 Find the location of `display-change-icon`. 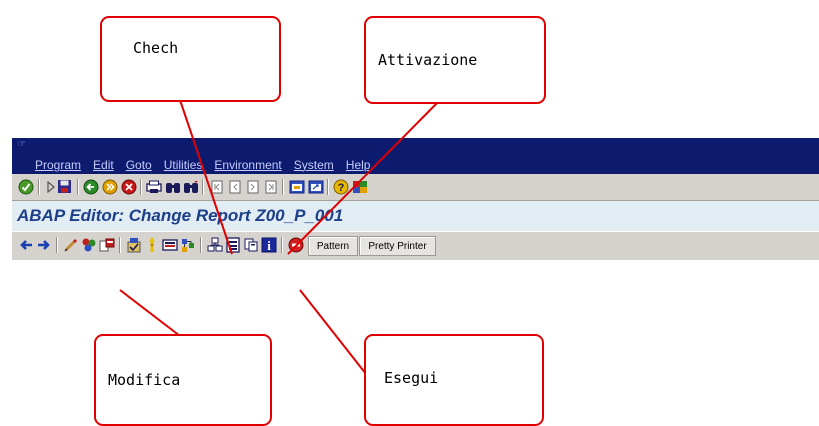

display-change-icon is located at coordinates (70, 244).